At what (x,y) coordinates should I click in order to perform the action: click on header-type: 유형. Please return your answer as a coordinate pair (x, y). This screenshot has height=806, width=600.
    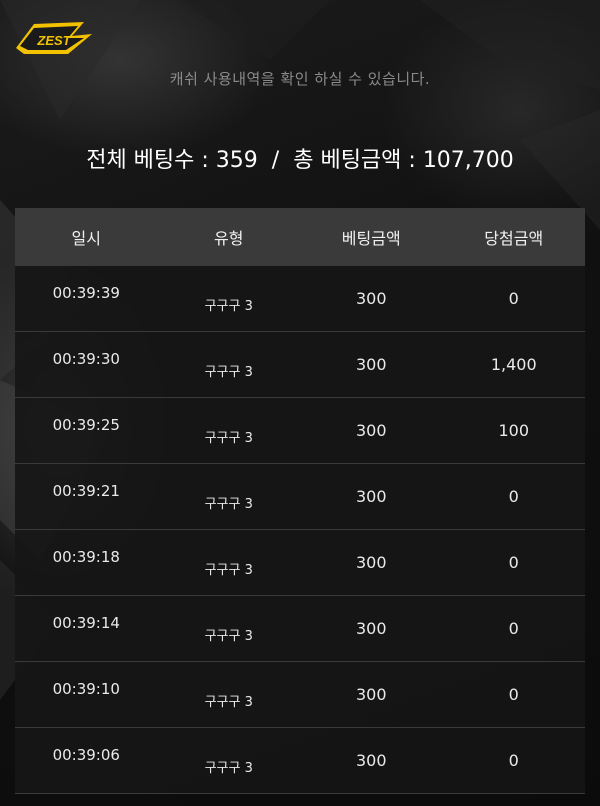
    Looking at the image, I should click on (229, 238).